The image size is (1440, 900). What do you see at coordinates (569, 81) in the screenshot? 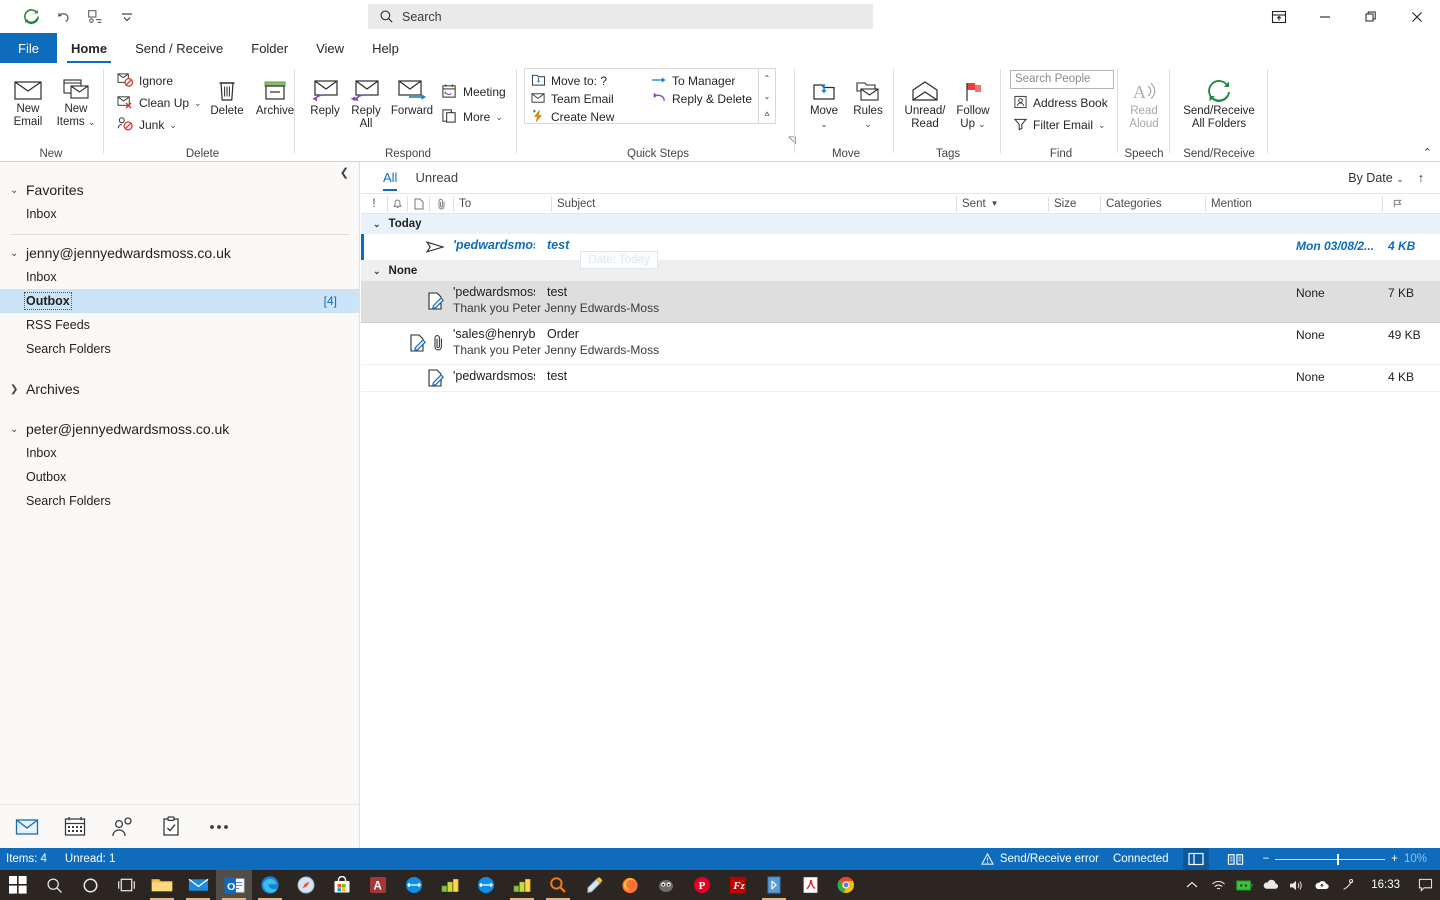
I see `quick-step-move-to: Move to: ?` at bounding box center [569, 81].